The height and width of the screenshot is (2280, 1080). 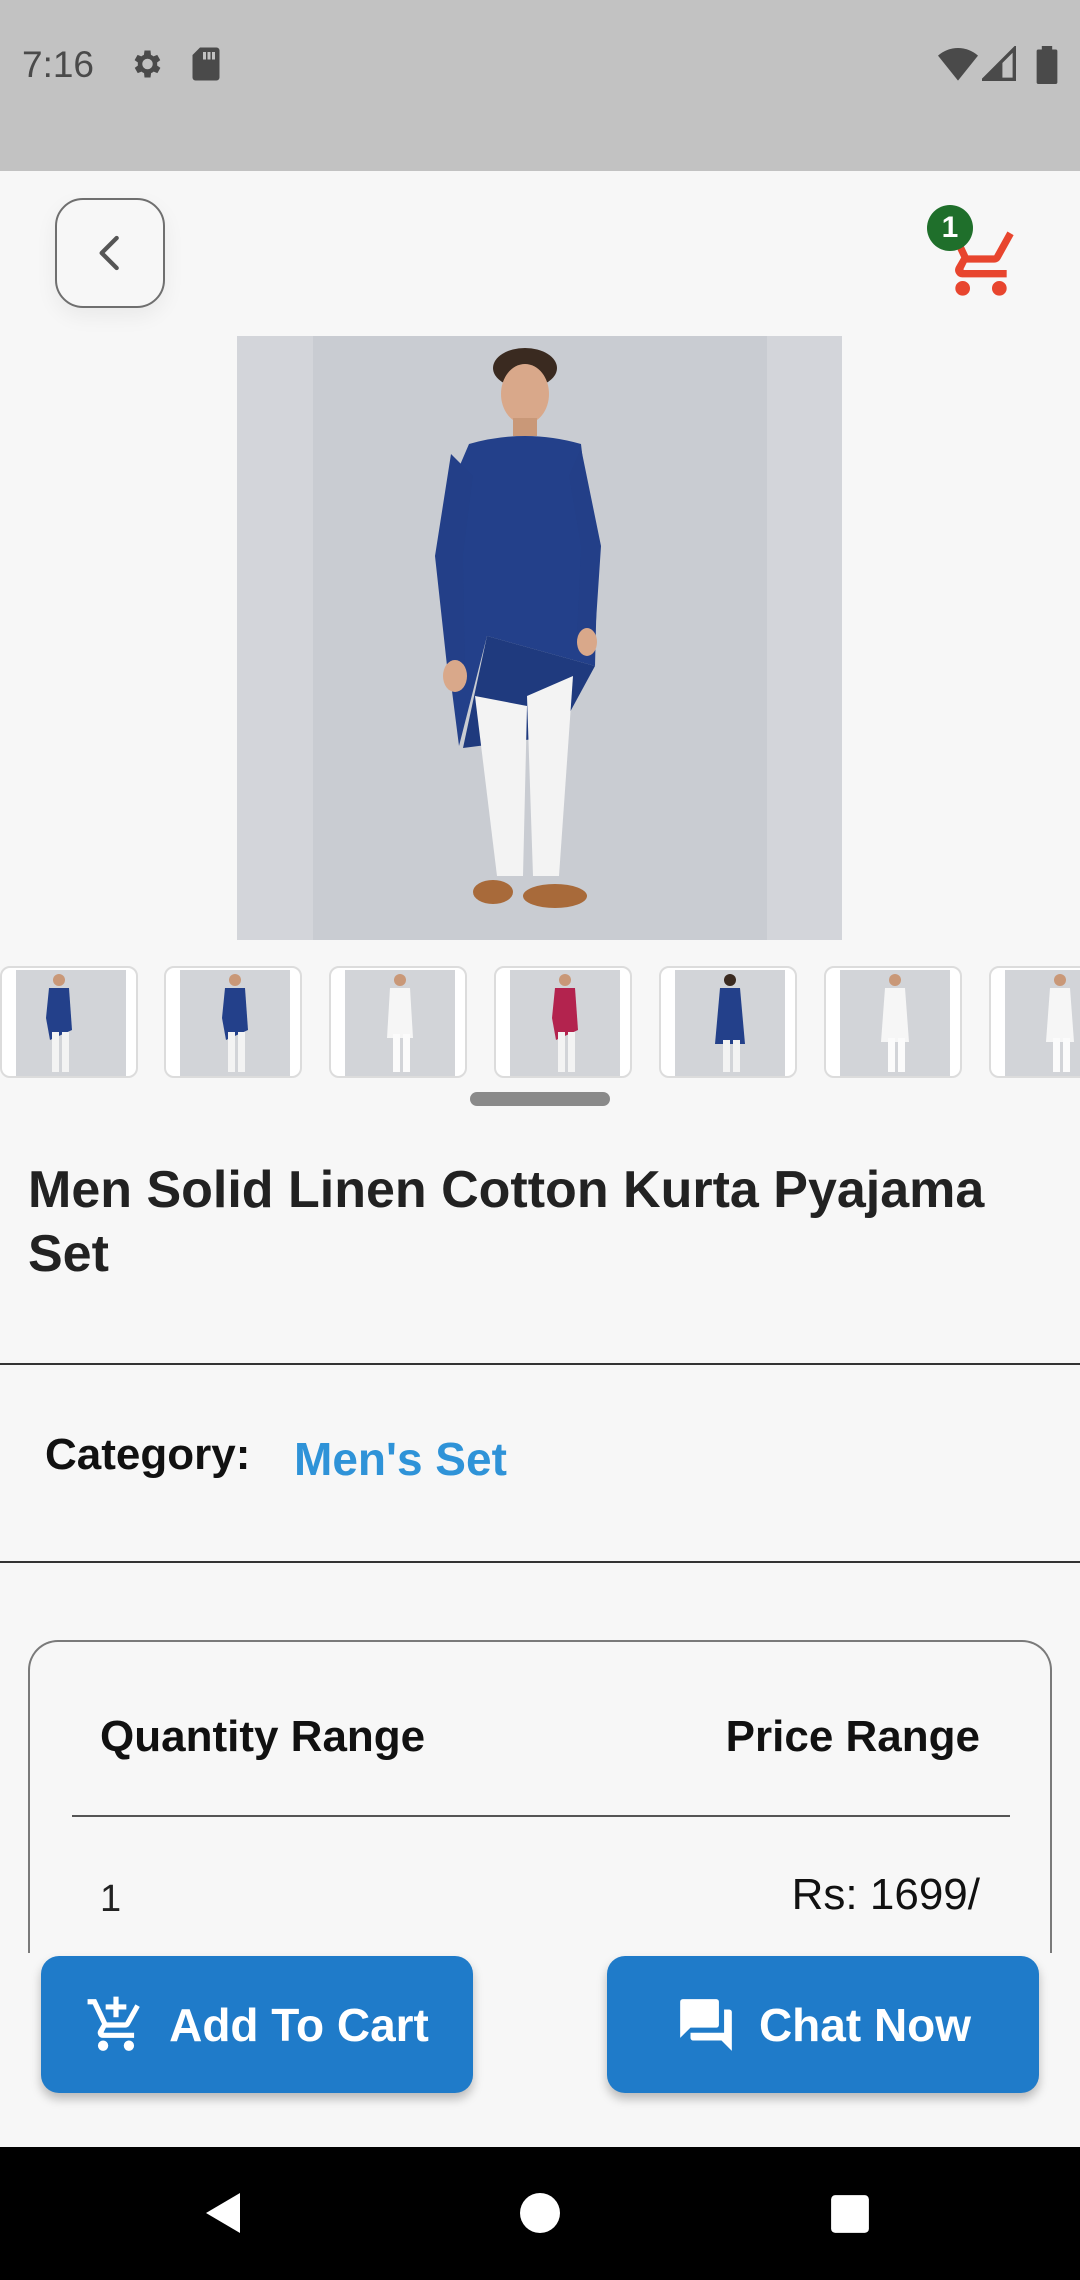 I want to click on price-range-table: Quantity Range Price Range 1 Rs: 1699/, so click(x=540, y=1805).